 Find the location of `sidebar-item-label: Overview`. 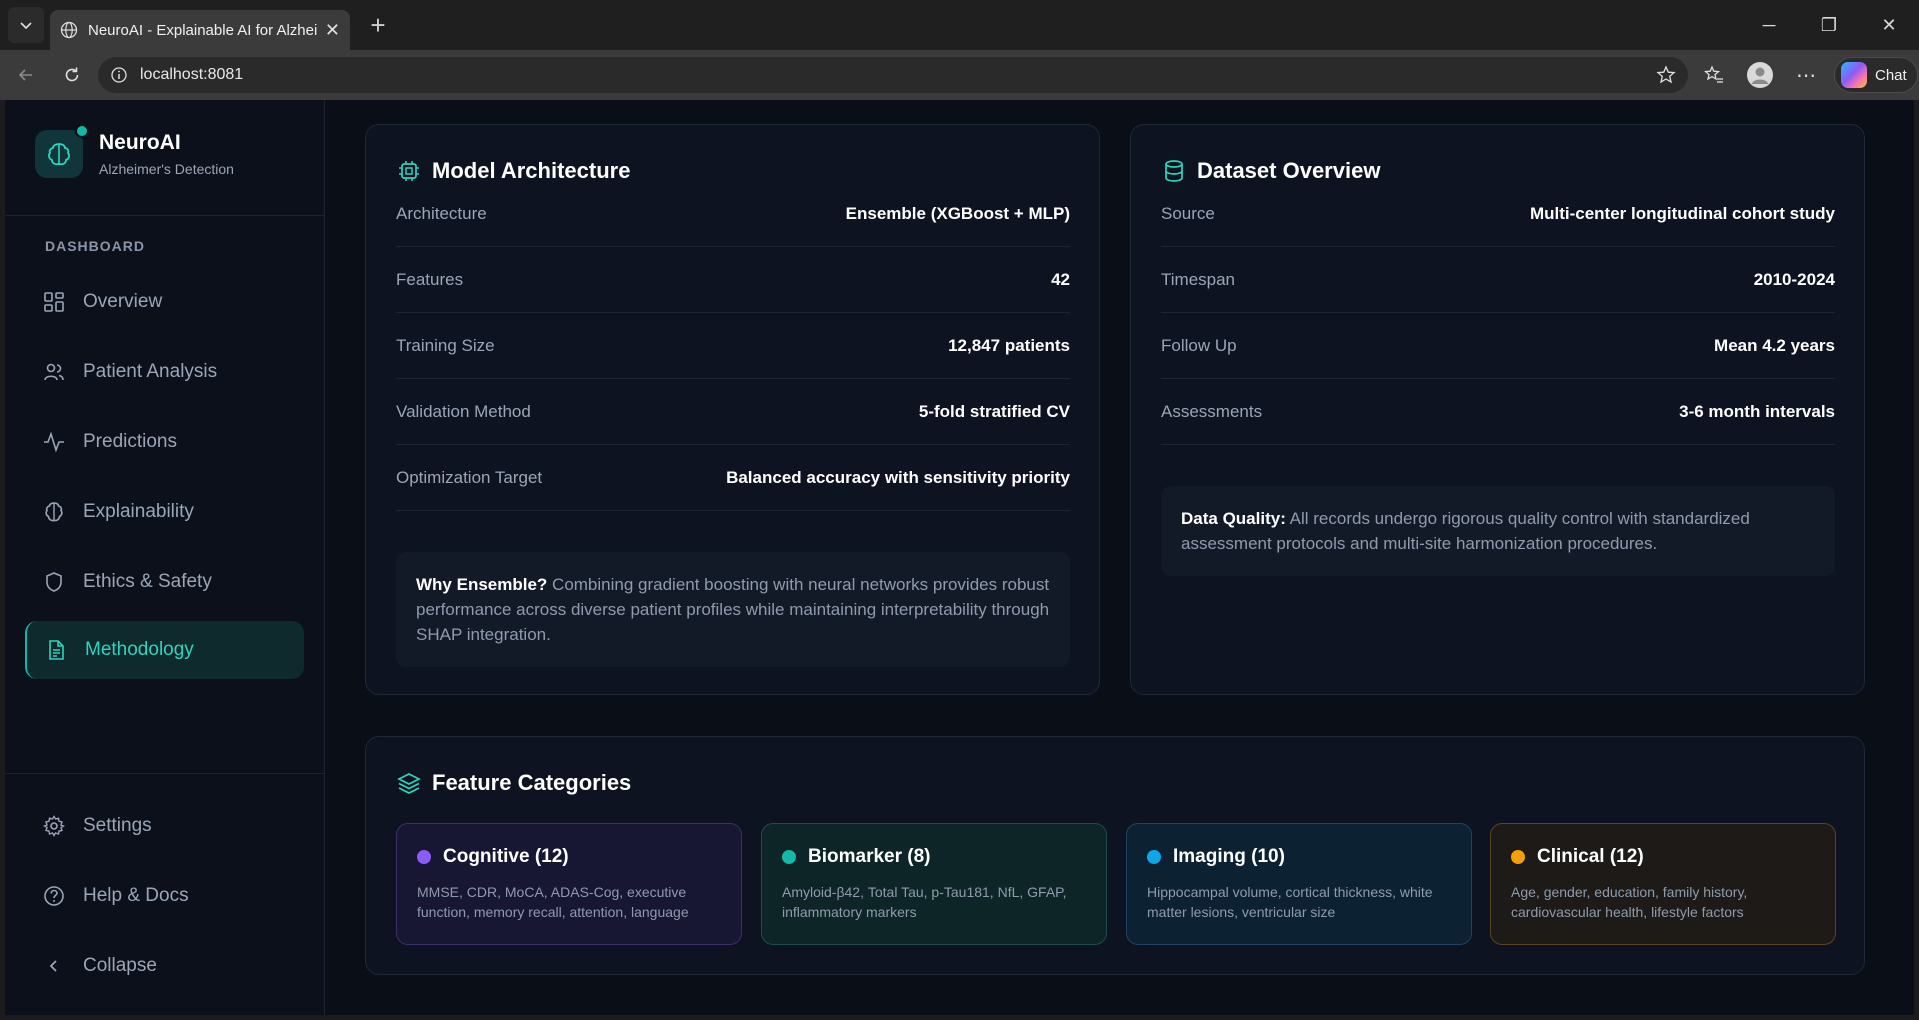

sidebar-item-label: Overview is located at coordinates (123, 301).